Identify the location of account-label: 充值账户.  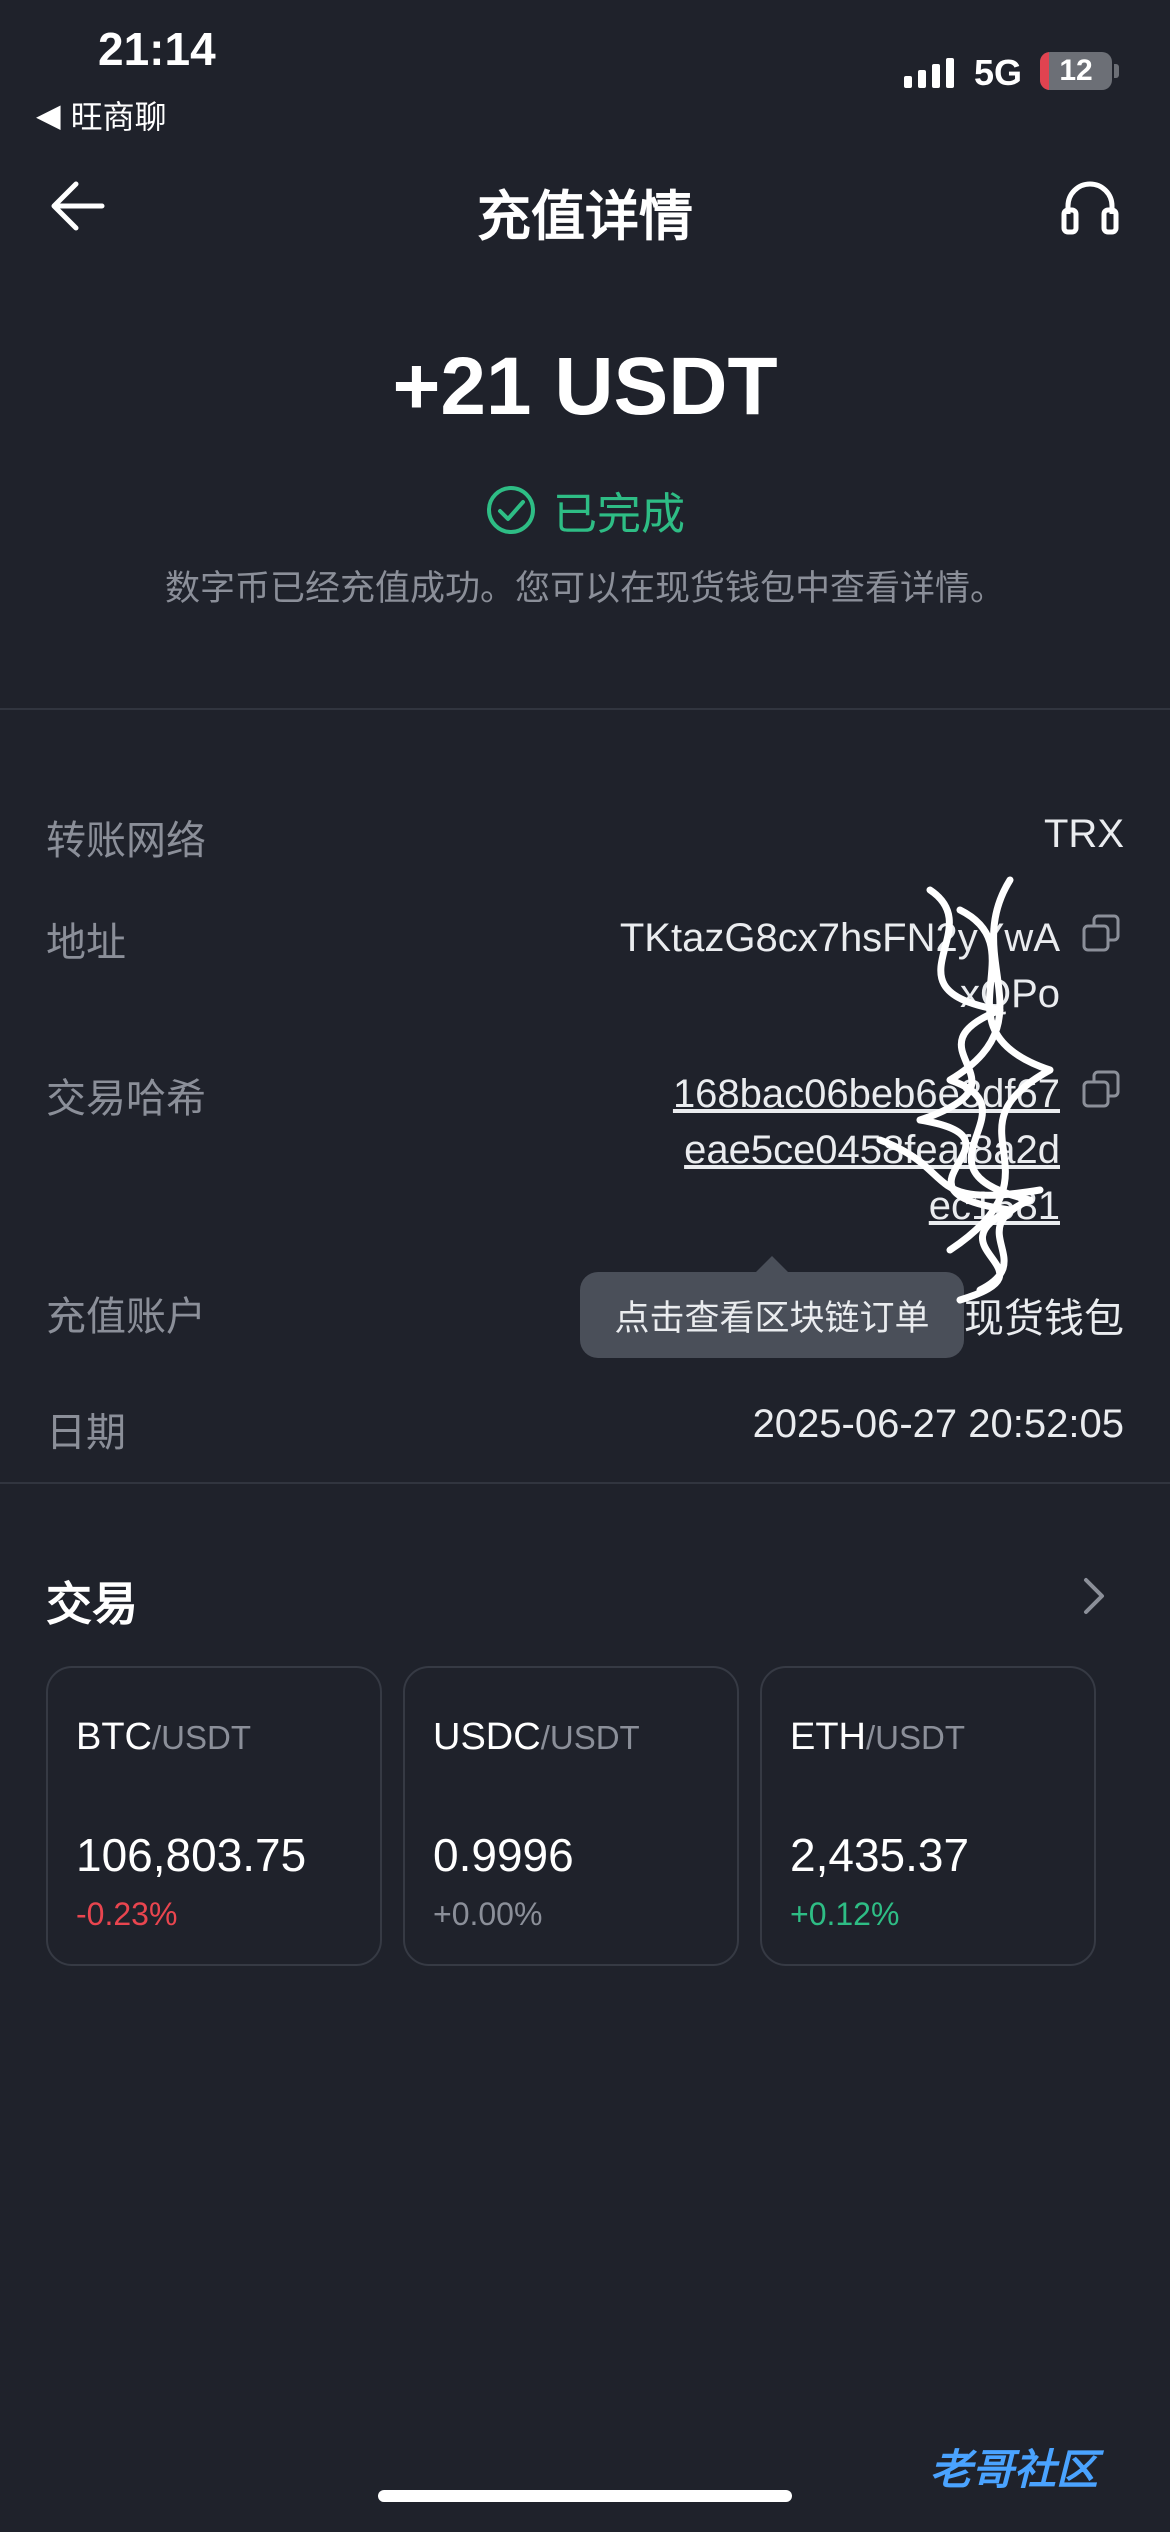
(126, 1317).